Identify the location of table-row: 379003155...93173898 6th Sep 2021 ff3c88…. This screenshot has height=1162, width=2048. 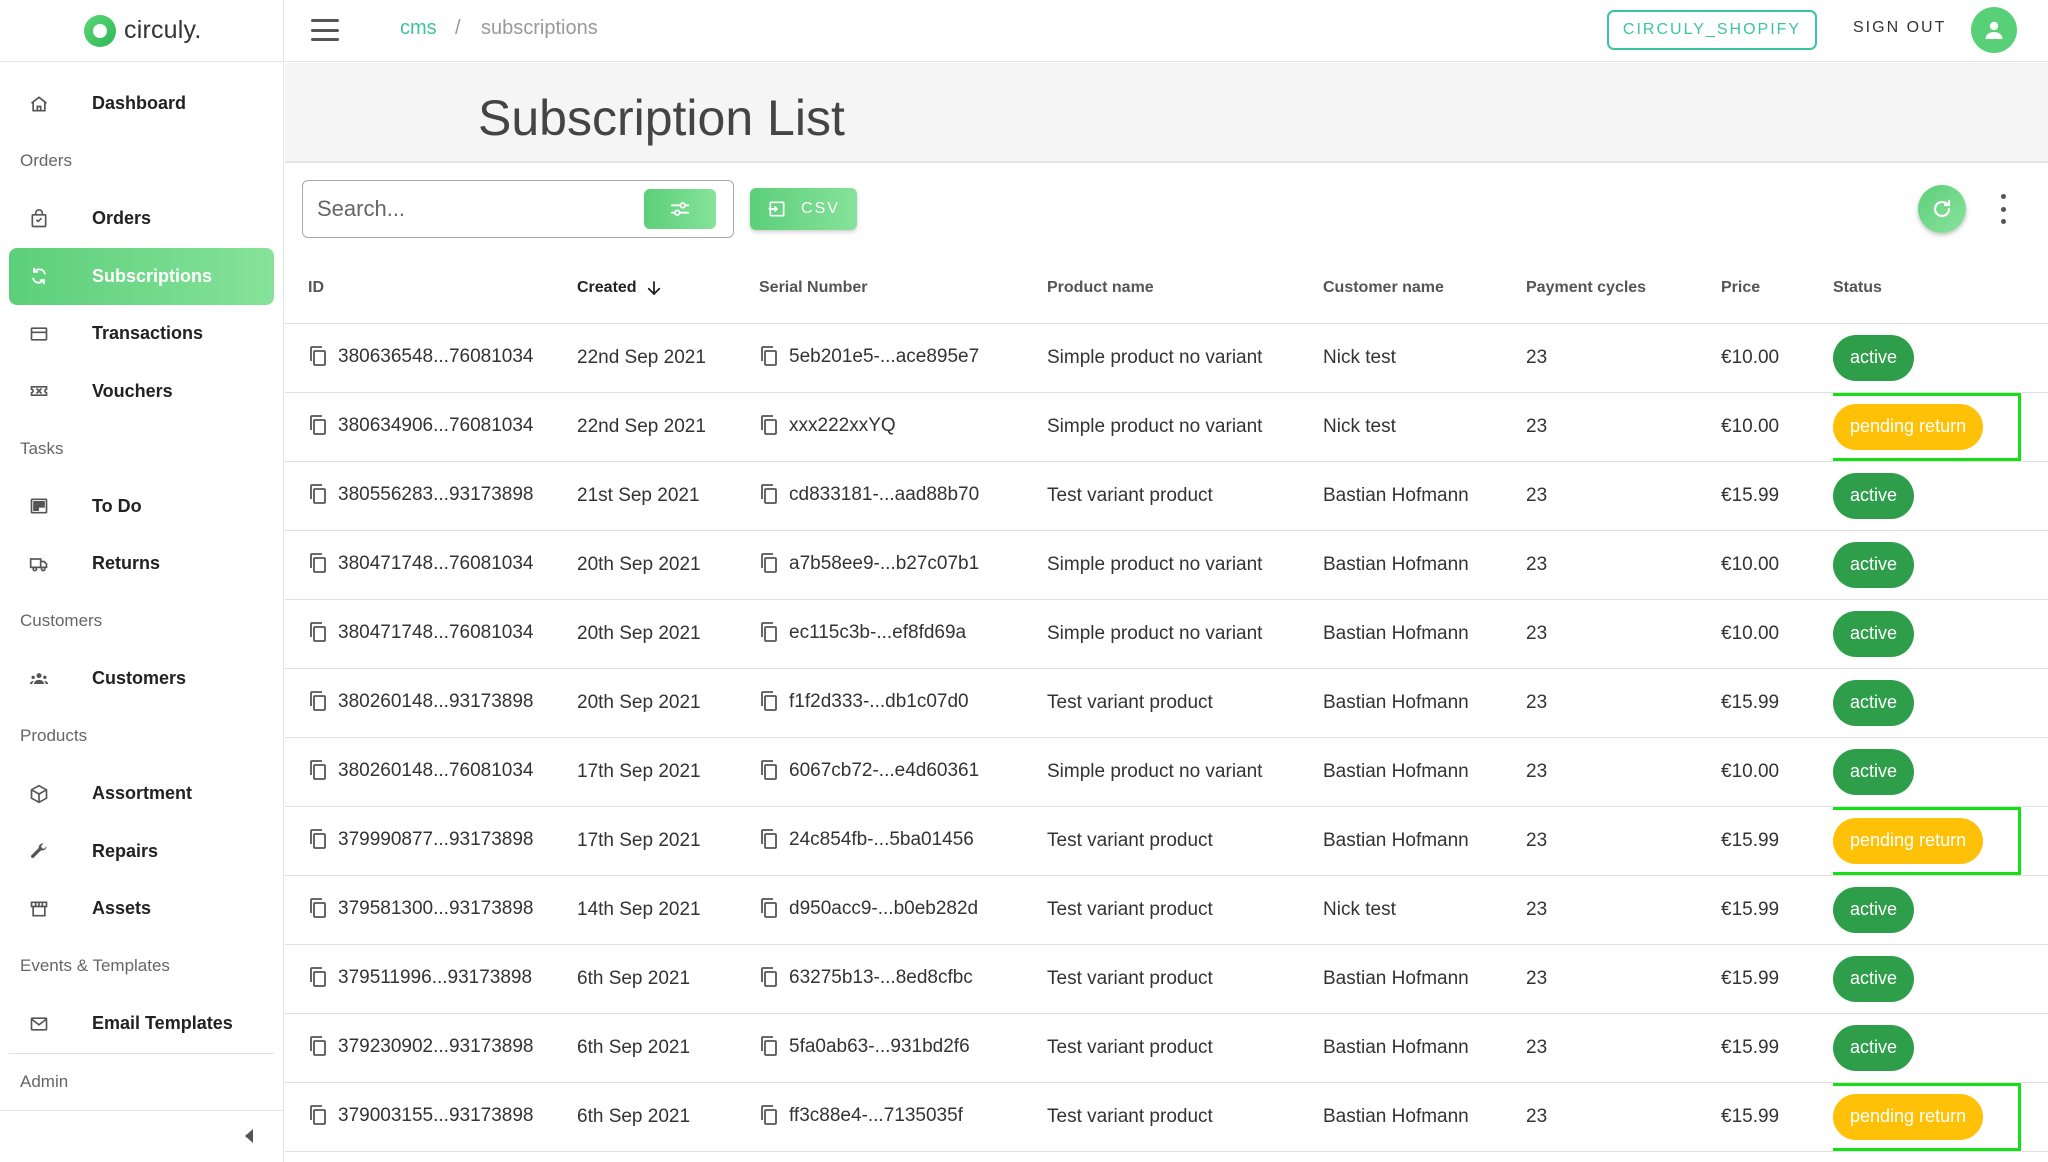
(1166, 1117).